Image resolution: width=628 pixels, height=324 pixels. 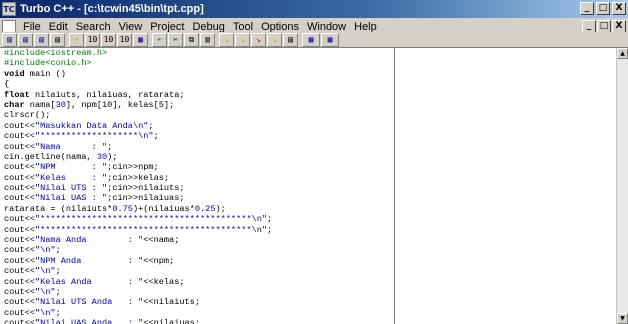 I want to click on print-icon: ▤, so click(x=57, y=39).